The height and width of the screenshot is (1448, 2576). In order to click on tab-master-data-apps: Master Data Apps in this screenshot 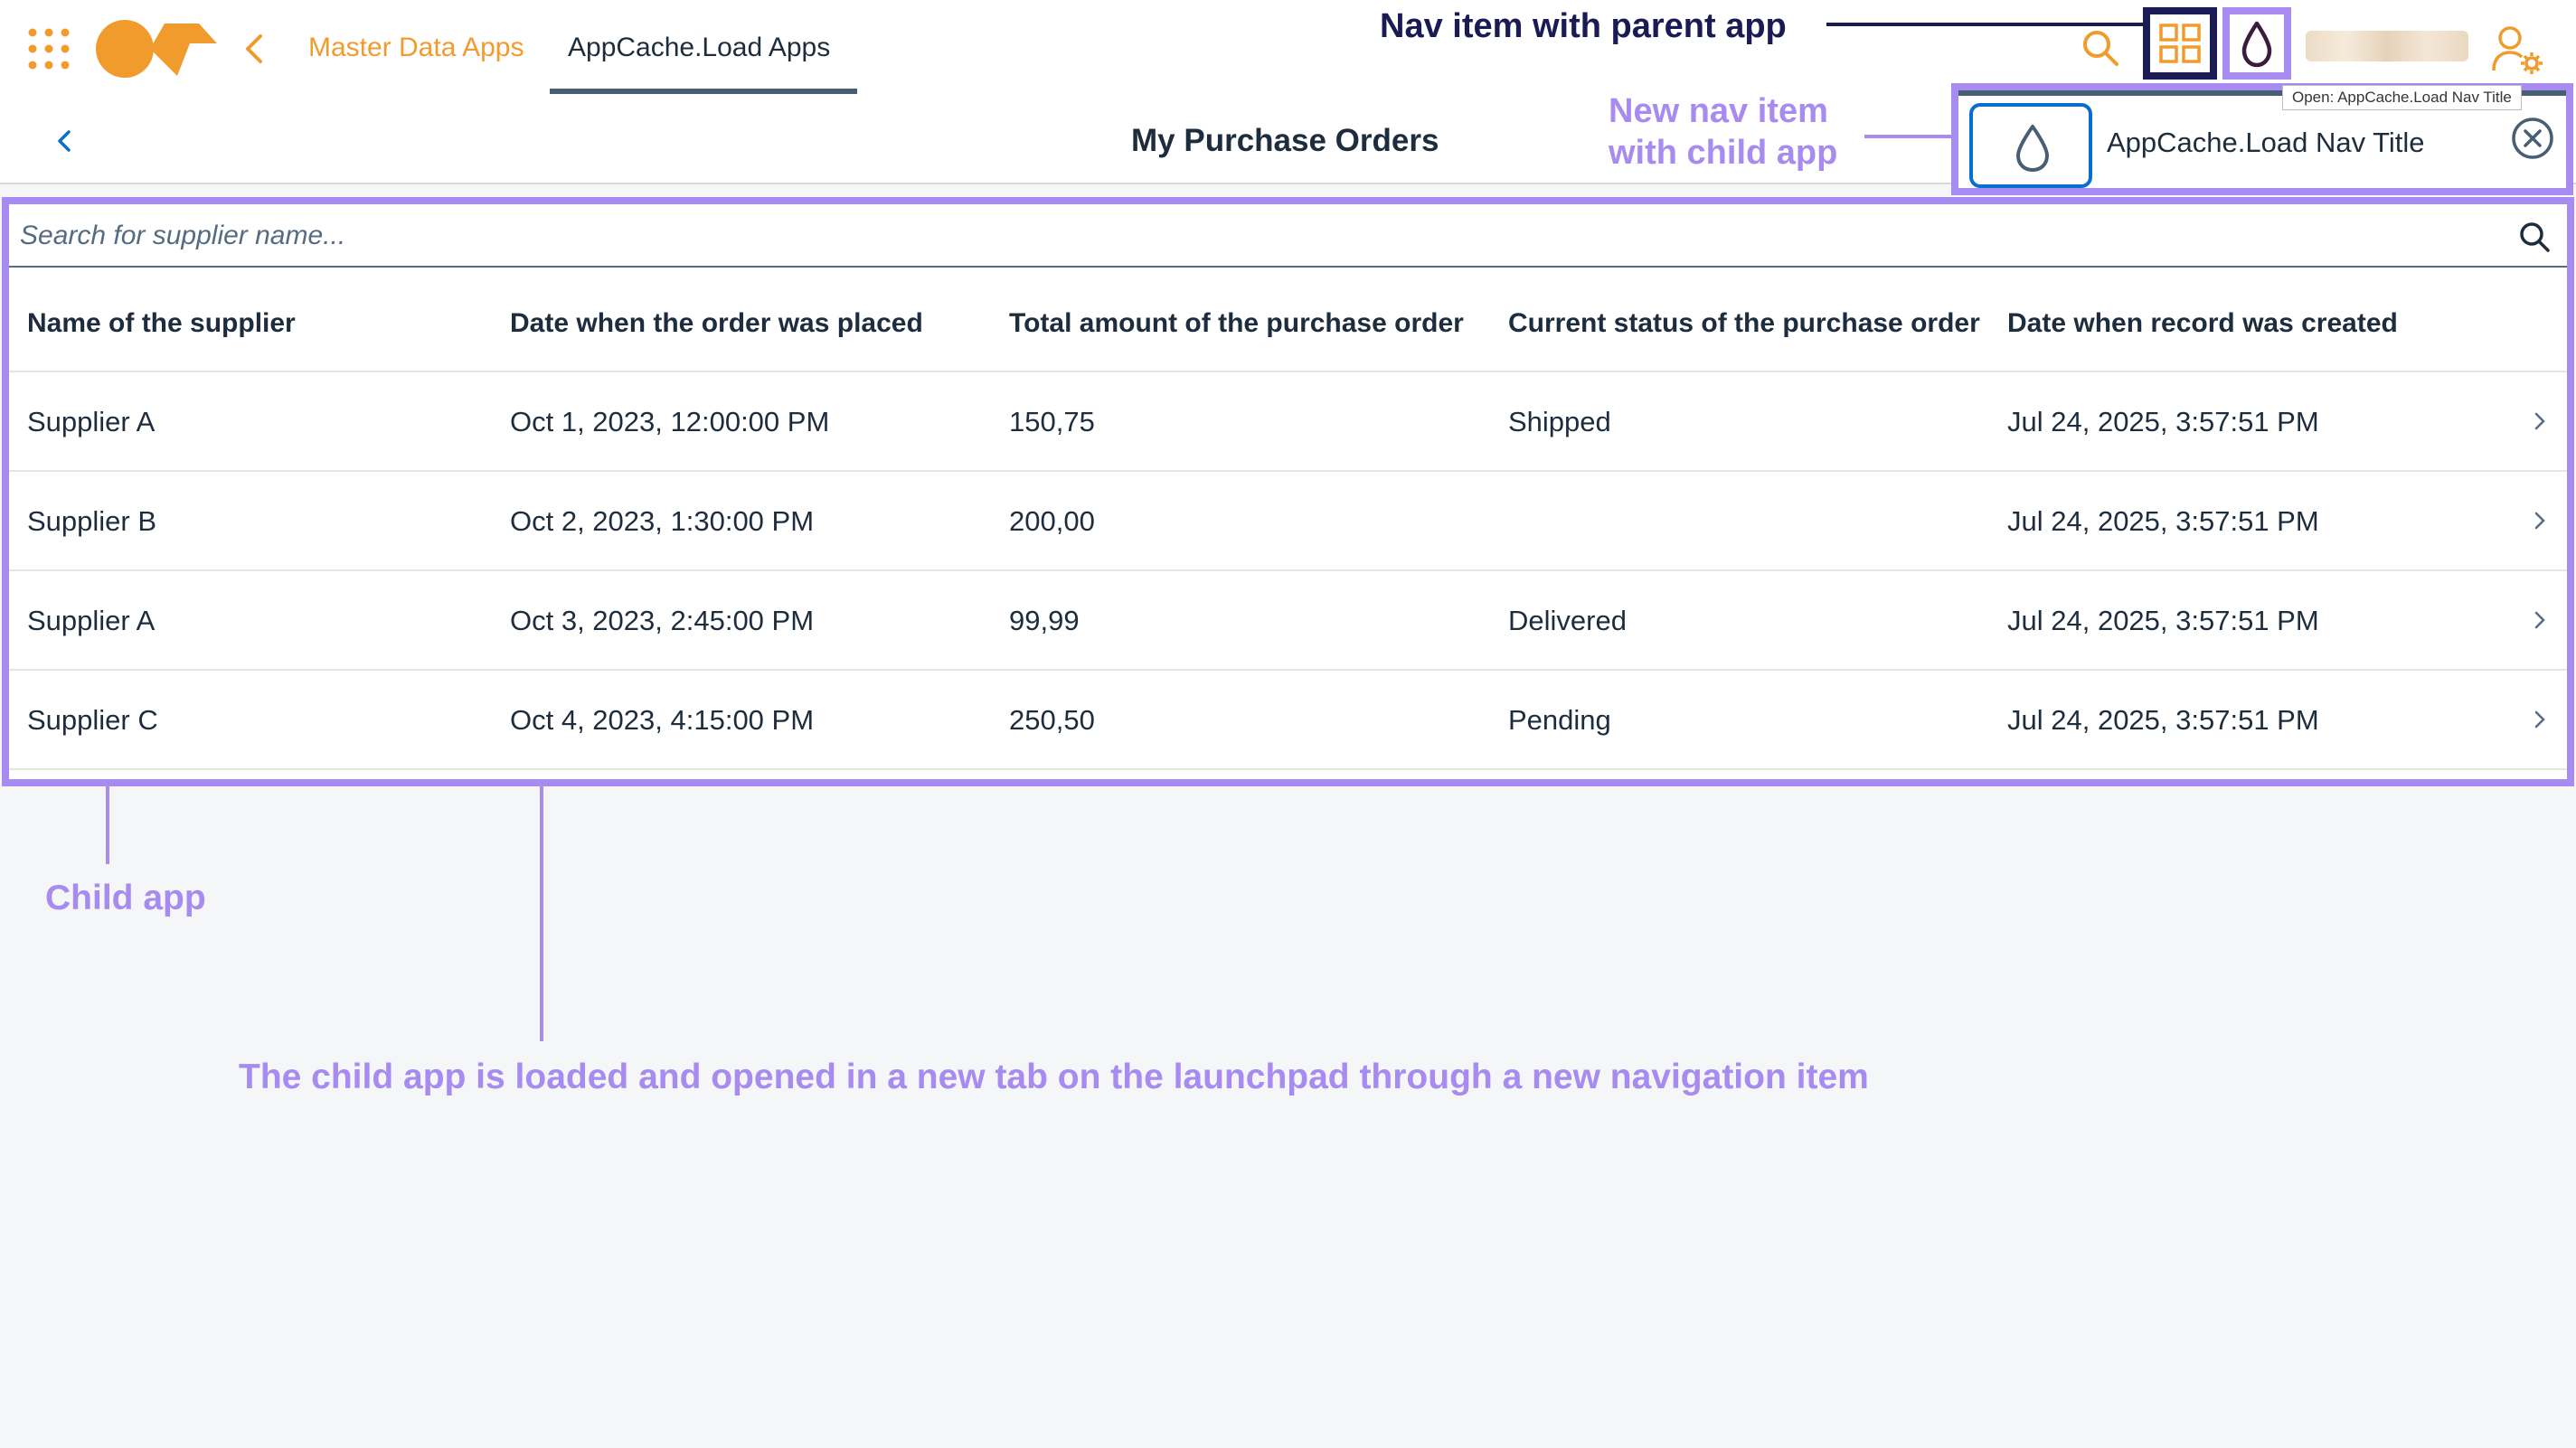, I will do `click(416, 48)`.